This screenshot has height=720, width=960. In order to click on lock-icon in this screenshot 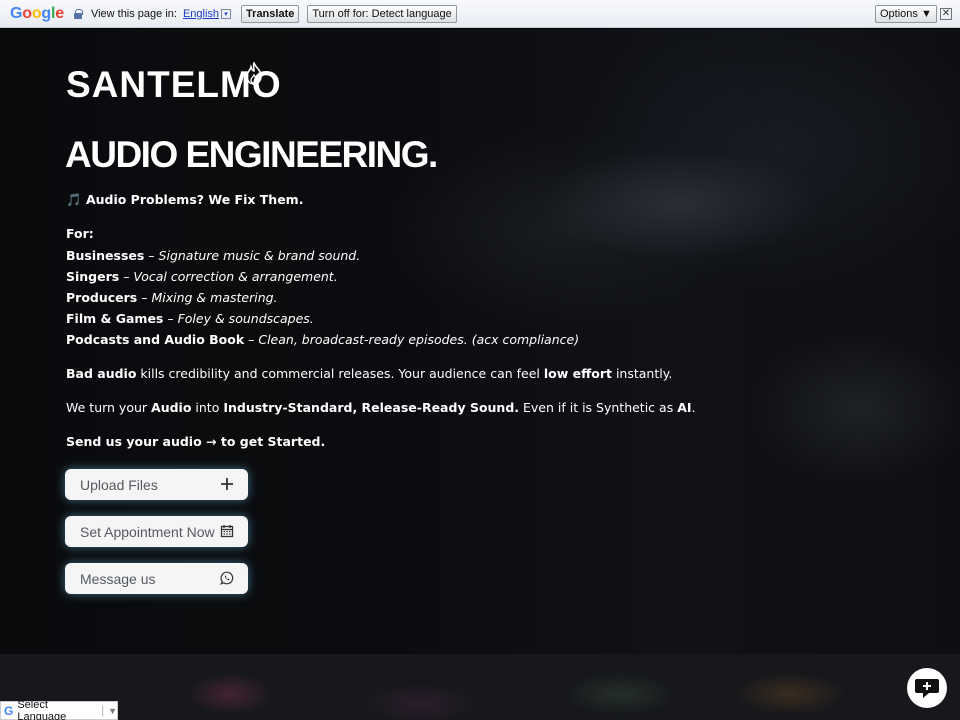, I will do `click(78, 13)`.